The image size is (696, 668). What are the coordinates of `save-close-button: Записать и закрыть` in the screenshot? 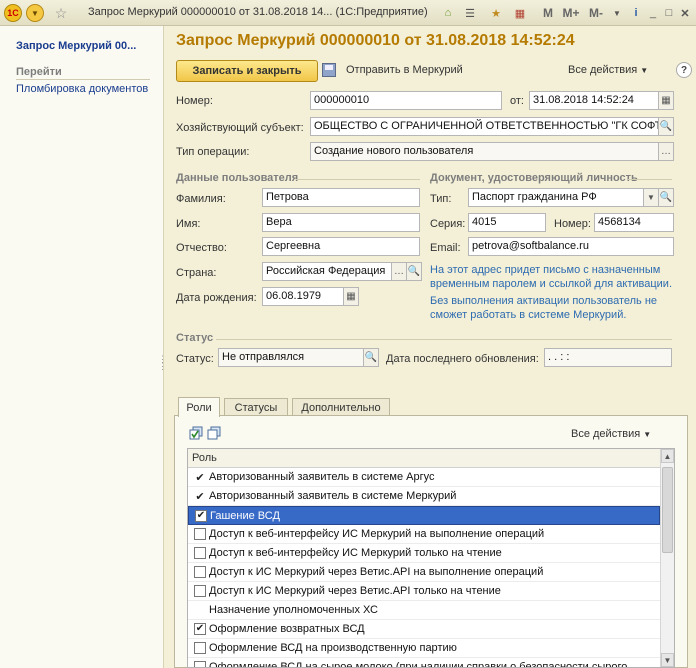 It's located at (247, 71).